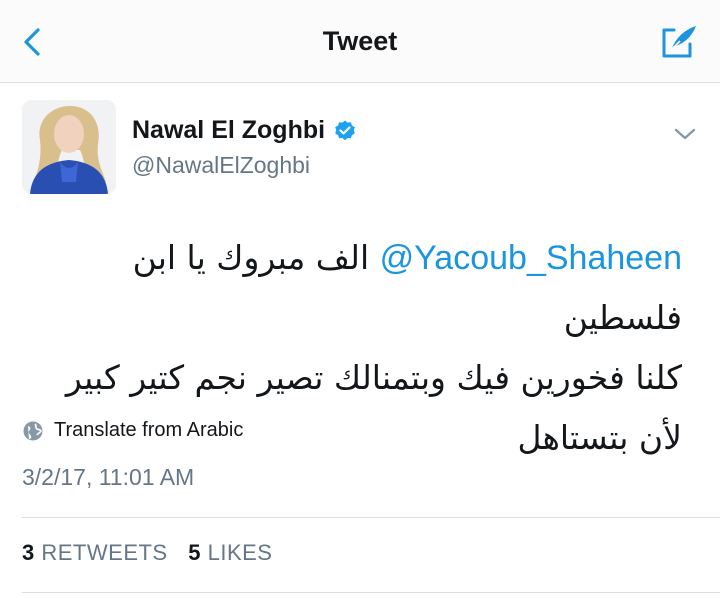 Image resolution: width=720 pixels, height=598 pixels. I want to click on tweet-stats: 3 RETWEETS 5 LIKES, so click(154, 553).